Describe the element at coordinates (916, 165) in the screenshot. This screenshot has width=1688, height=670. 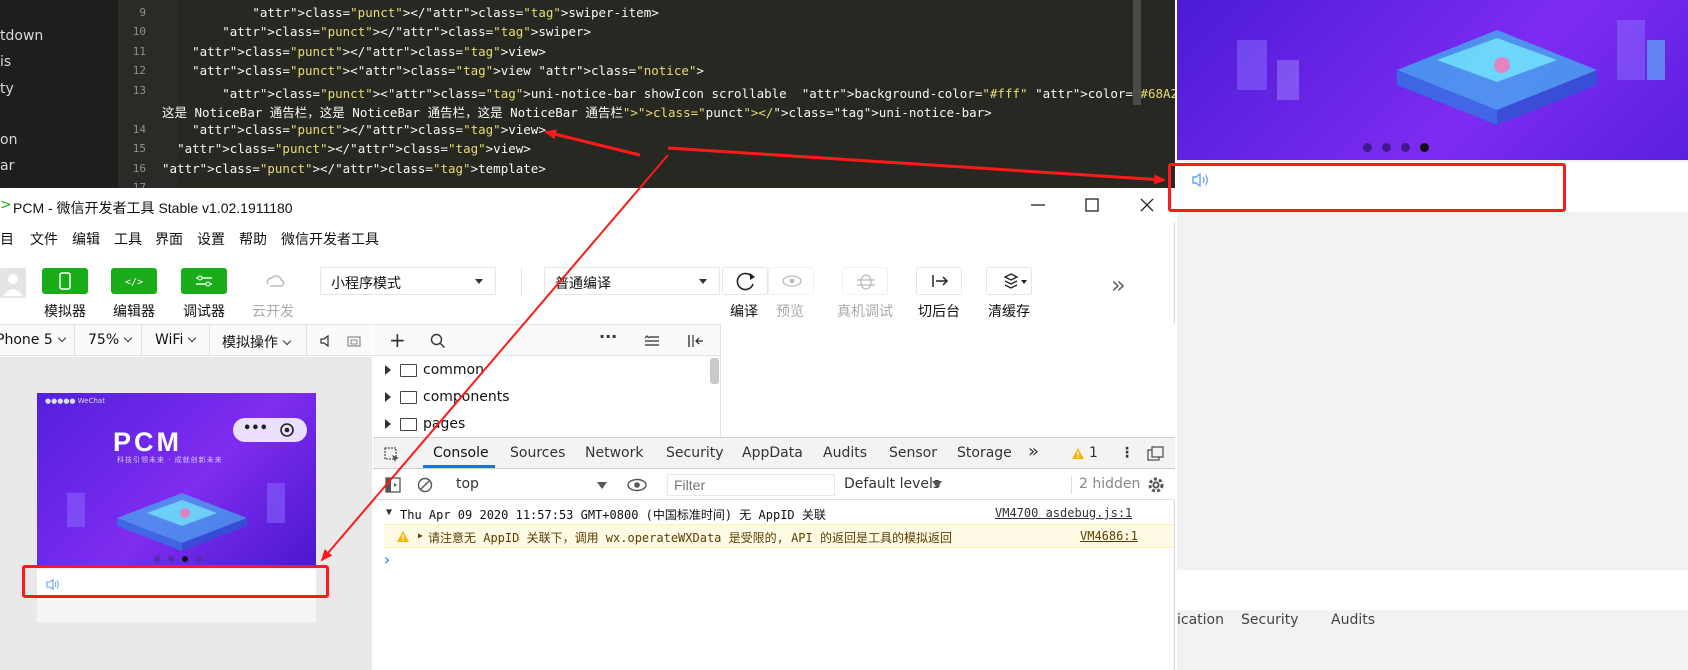
I see `arrow-to-preview` at that location.